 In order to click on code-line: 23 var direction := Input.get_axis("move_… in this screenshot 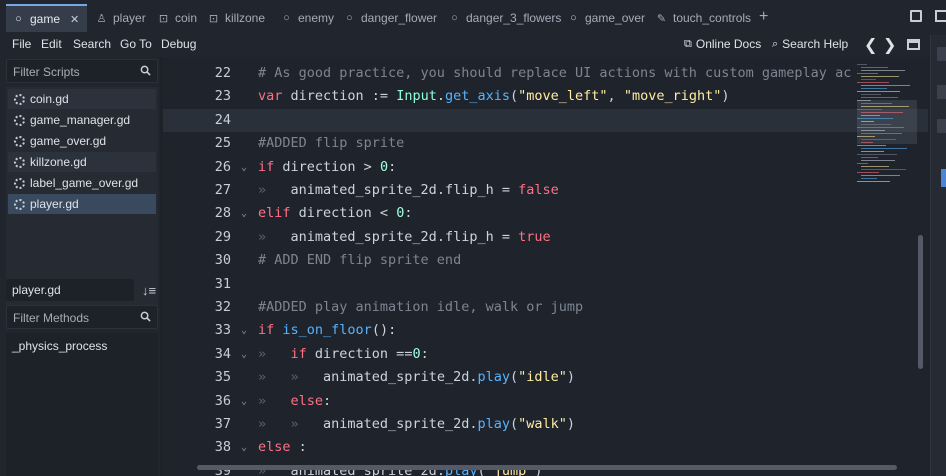, I will do `click(545, 96)`.